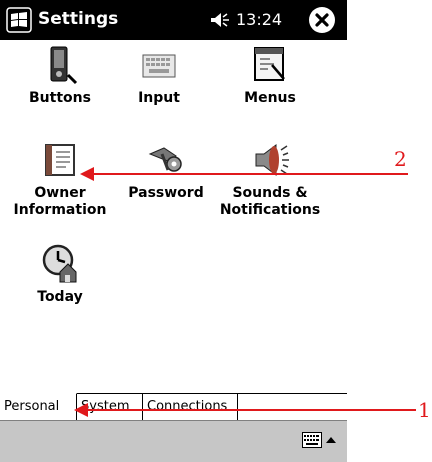  What do you see at coordinates (59, 263) in the screenshot?
I see `today-clock-icon` at bounding box center [59, 263].